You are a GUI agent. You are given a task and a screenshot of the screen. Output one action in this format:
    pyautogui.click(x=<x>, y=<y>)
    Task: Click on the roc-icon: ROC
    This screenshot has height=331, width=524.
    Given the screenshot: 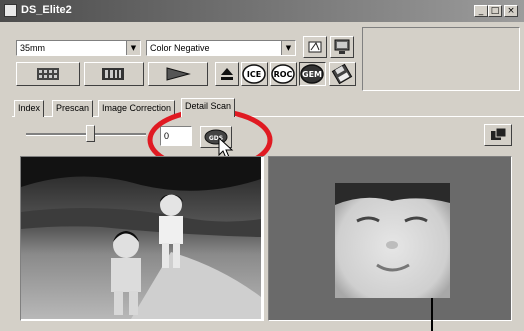 What is the action you would take?
    pyautogui.click(x=283, y=74)
    